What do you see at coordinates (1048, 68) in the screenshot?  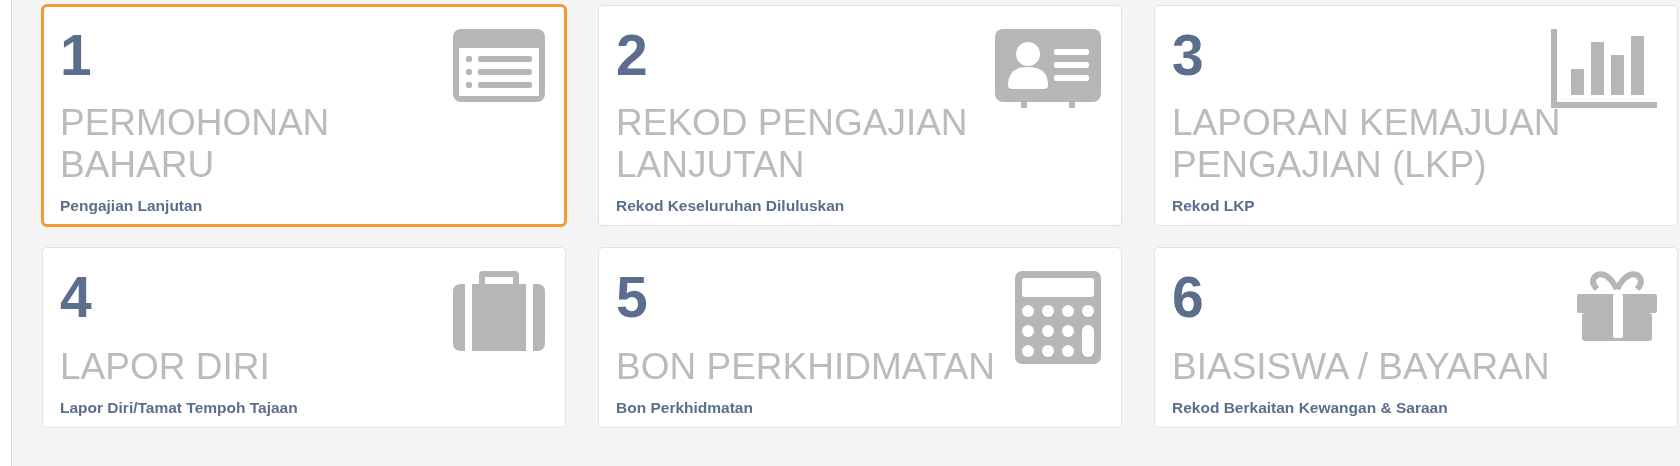 I see `id-card-icon` at bounding box center [1048, 68].